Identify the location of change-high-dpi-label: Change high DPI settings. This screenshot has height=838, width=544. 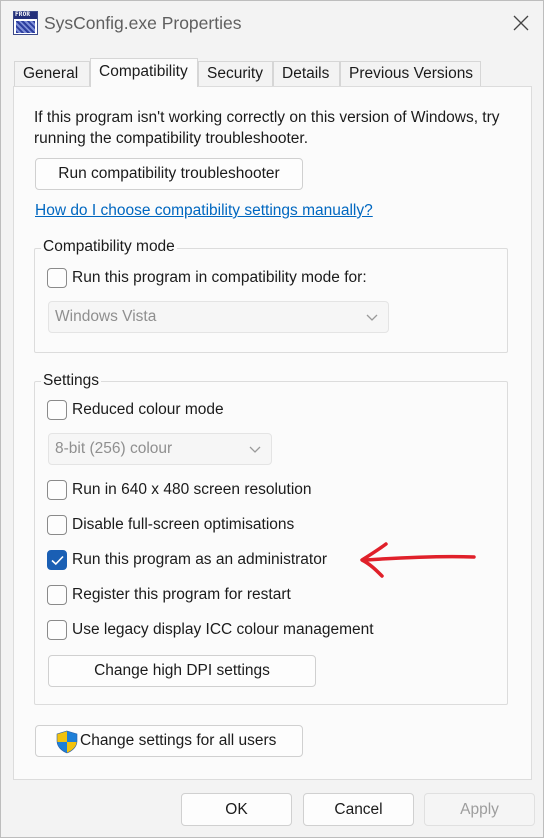
(182, 670).